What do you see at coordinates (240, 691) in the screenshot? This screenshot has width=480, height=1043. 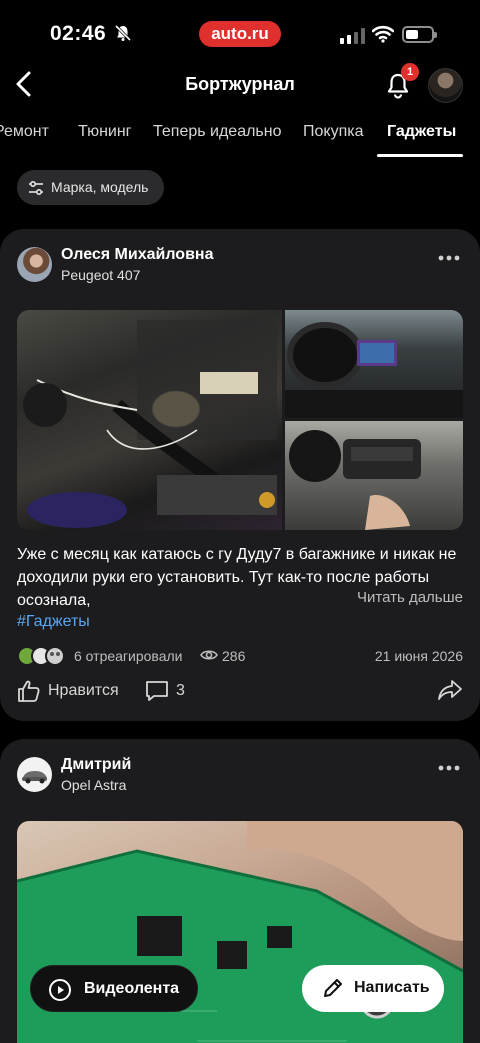 I see `post-actions: Нравится 3` at bounding box center [240, 691].